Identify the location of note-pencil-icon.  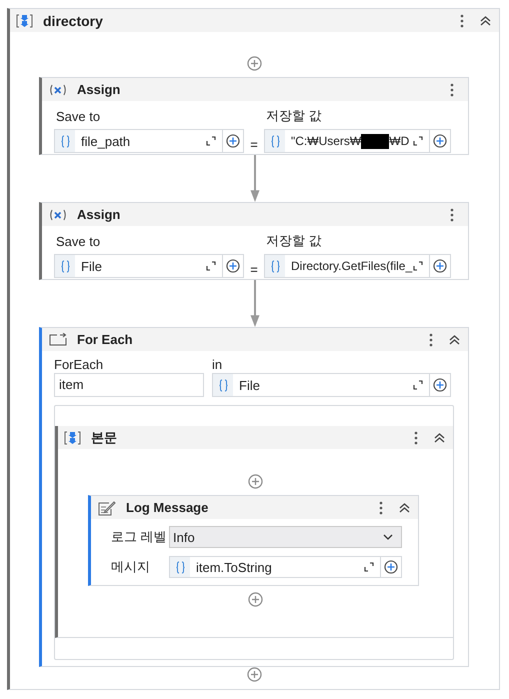
(107, 508).